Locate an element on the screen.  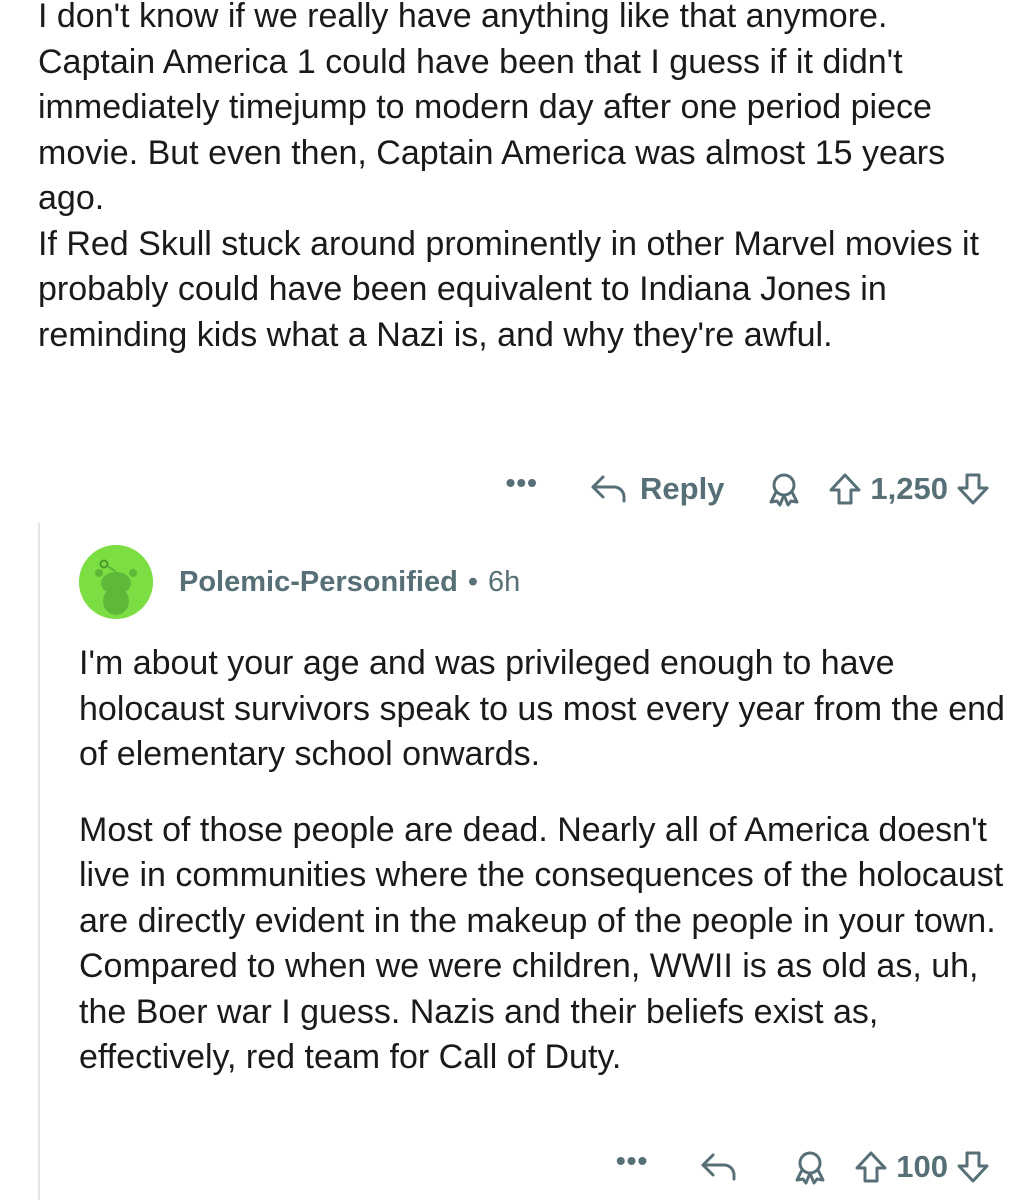
reply-button is located at coordinates (725, 1167).